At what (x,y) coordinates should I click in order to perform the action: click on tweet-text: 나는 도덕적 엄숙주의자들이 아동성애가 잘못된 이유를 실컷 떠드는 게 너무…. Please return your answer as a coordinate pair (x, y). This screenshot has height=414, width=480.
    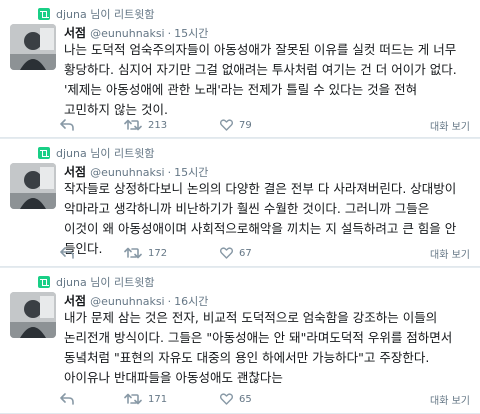
    Looking at the image, I should click on (260, 79).